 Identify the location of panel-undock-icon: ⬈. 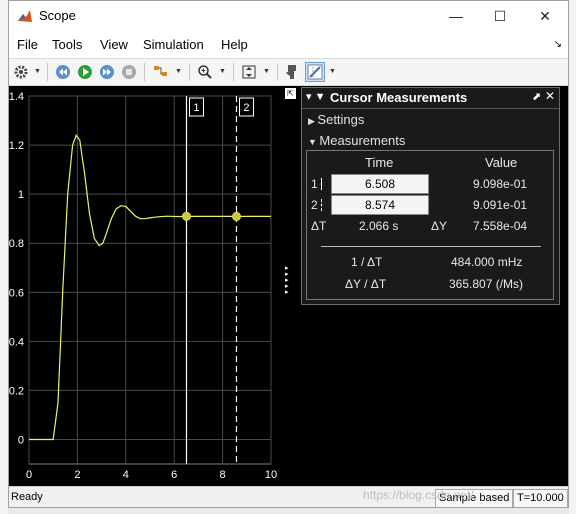
(536, 96).